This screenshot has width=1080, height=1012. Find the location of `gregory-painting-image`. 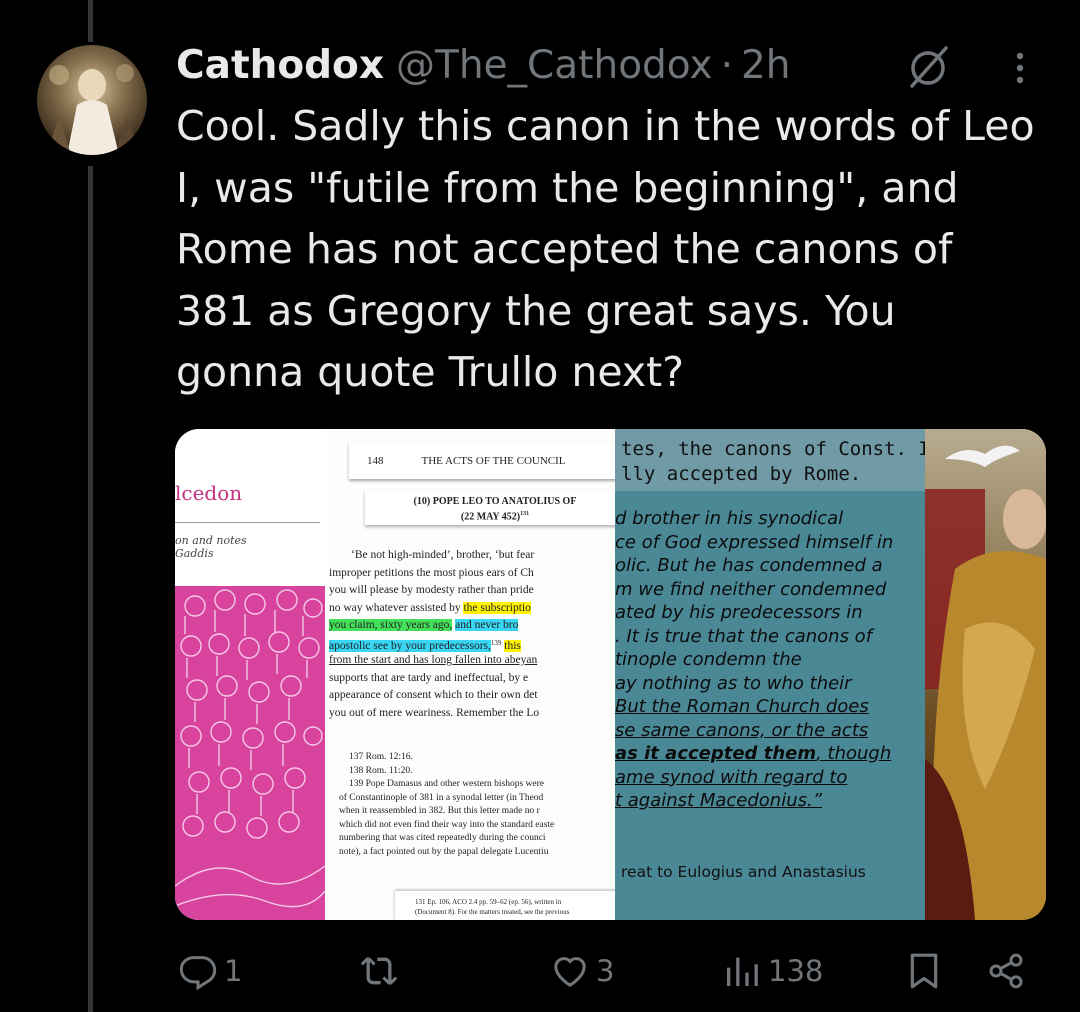

gregory-painting-image is located at coordinates (985, 674).